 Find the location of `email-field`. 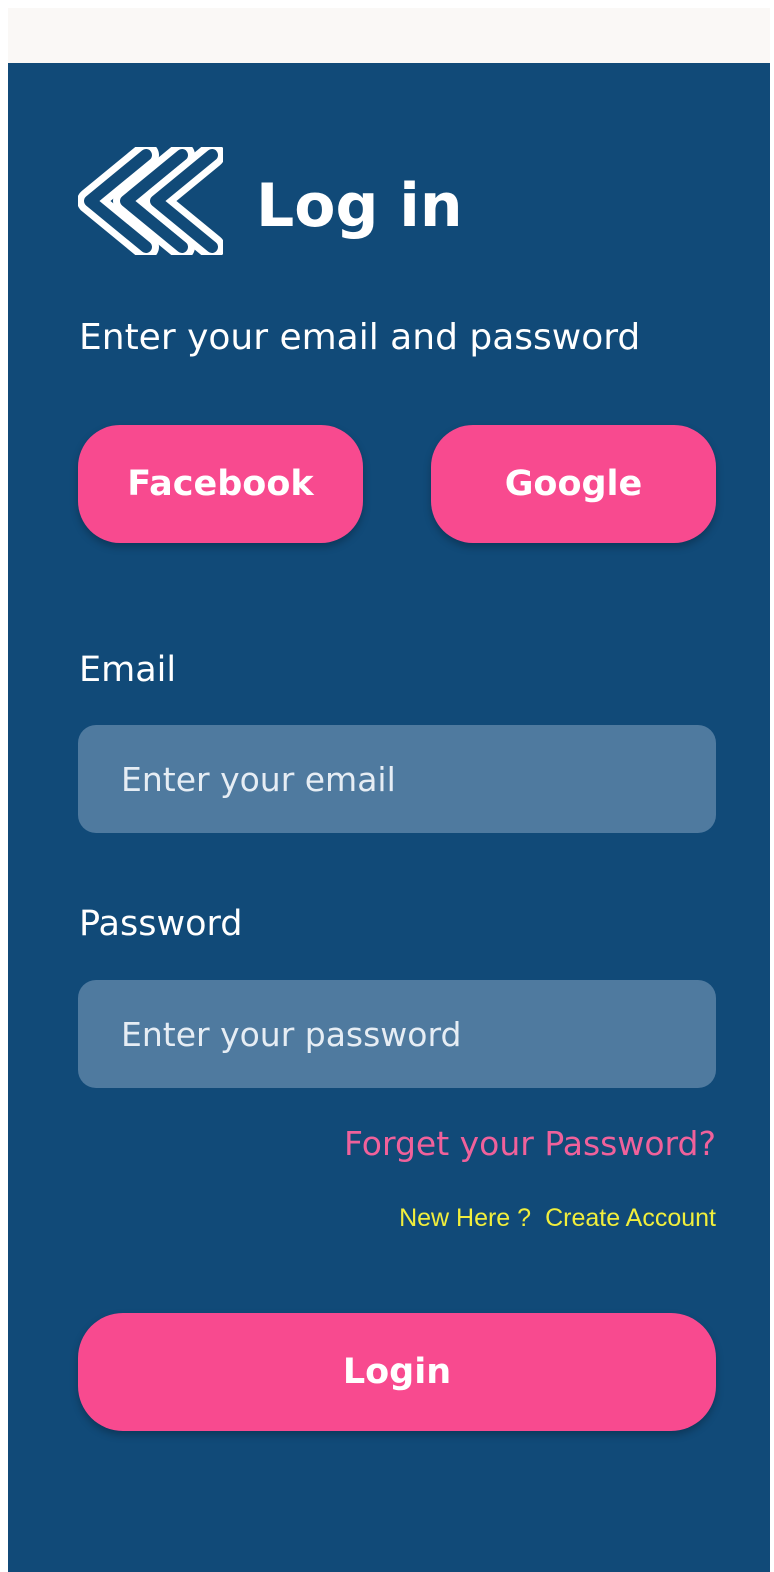

email-field is located at coordinates (397, 779).